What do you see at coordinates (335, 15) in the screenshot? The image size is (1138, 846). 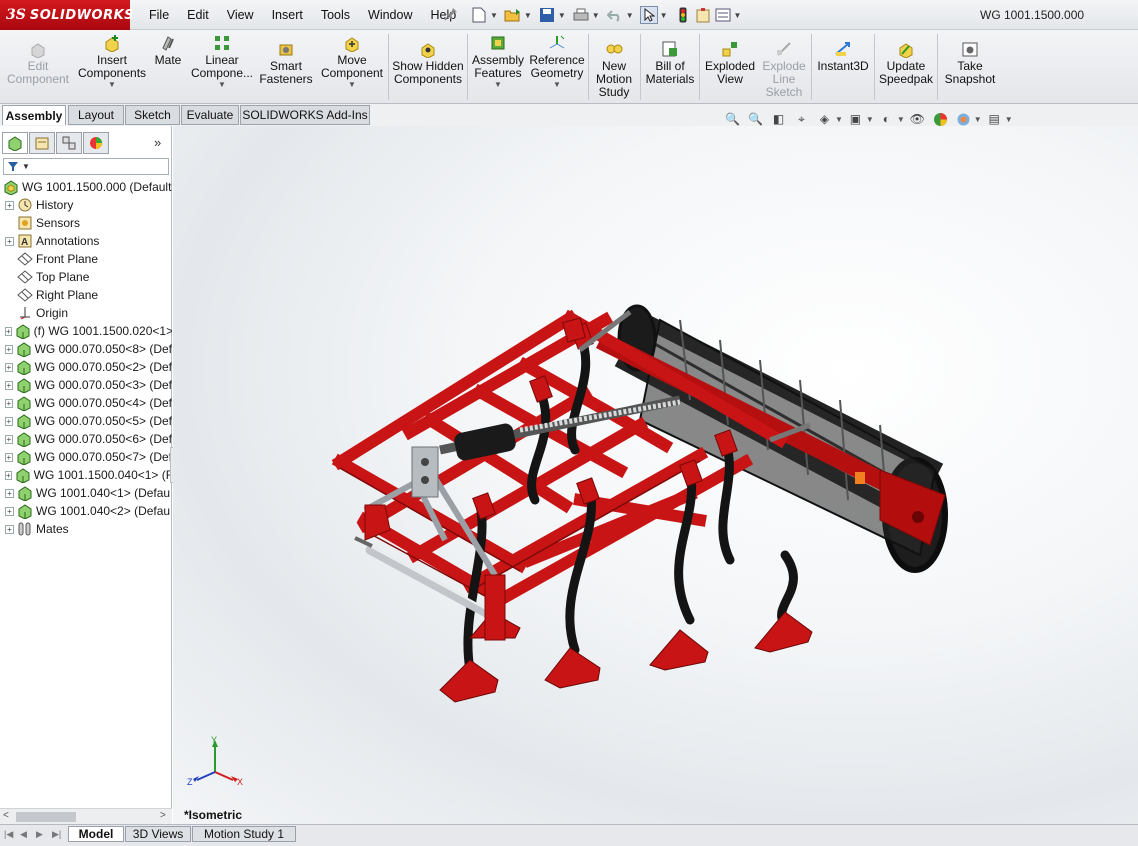 I see `menu-tools: Tools` at bounding box center [335, 15].